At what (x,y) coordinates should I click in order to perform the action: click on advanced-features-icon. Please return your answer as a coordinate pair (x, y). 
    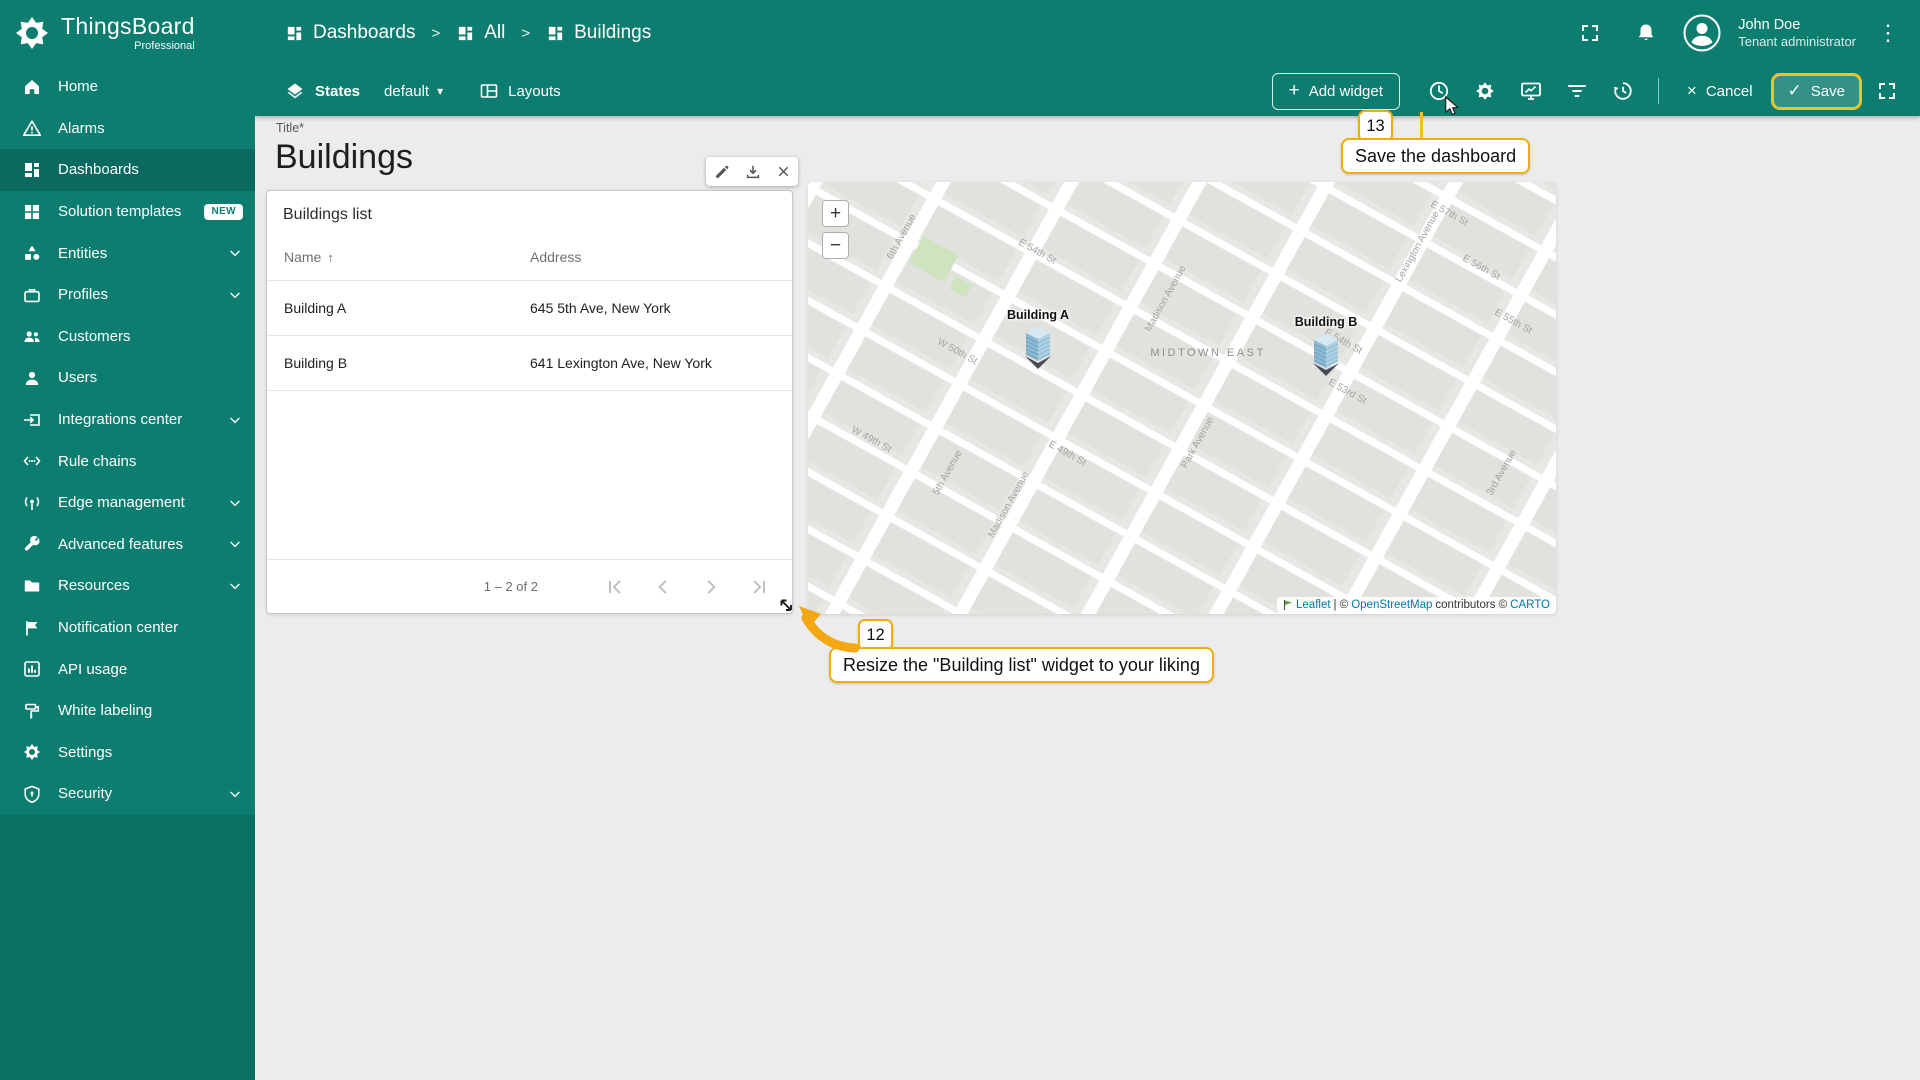
    Looking at the image, I should click on (32, 543).